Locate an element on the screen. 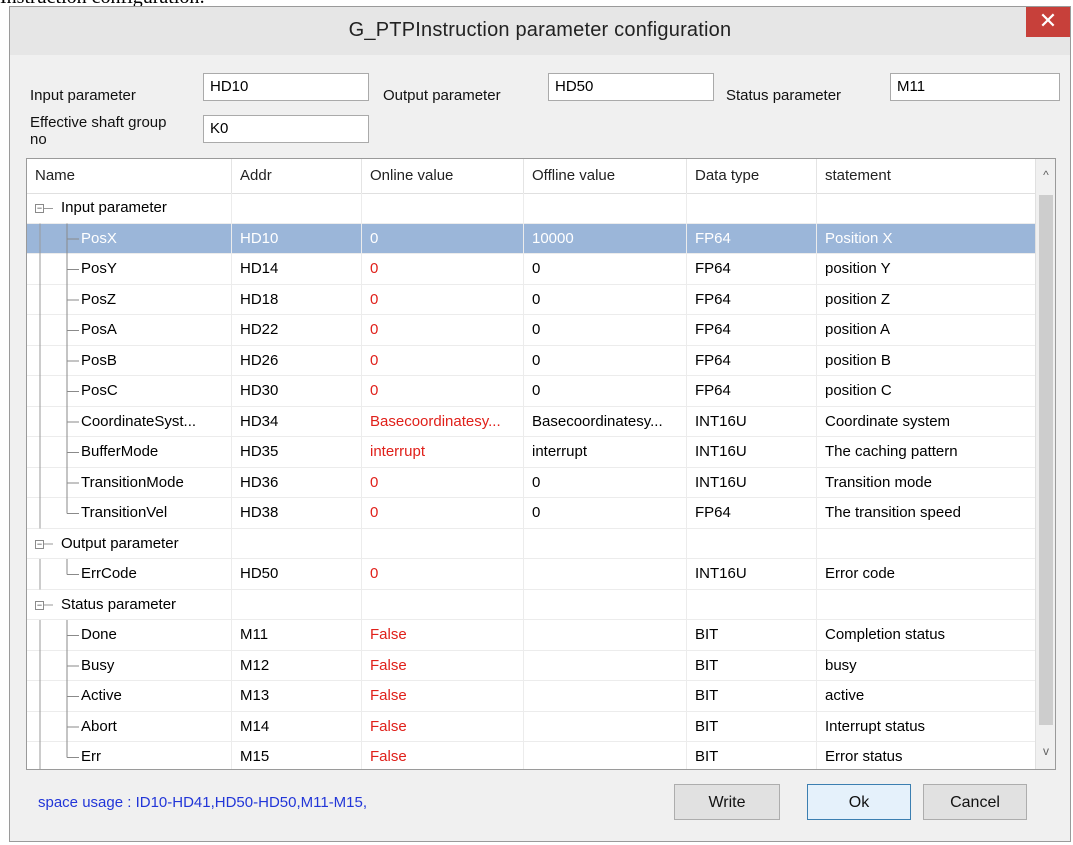 The width and height of the screenshot is (1073, 845). output-parameter-field: HD50 is located at coordinates (631, 87).